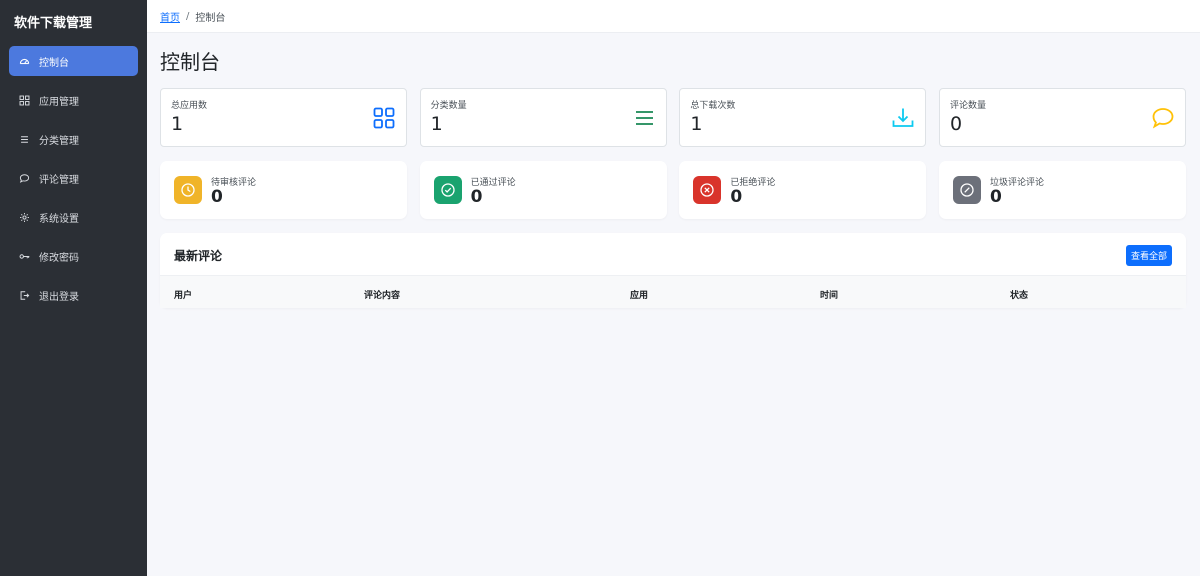 This screenshot has width=1200, height=576. I want to click on stat-label: 总应用数, so click(189, 106).